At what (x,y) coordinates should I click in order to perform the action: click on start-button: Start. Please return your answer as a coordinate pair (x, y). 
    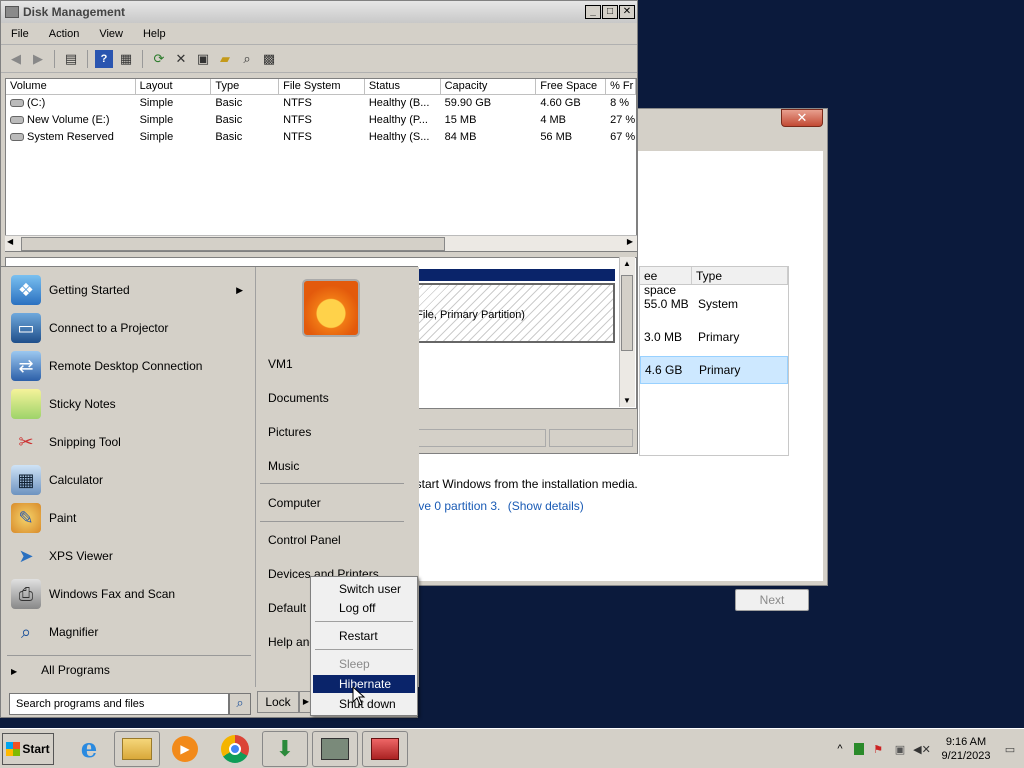
    Looking at the image, I should click on (28, 749).